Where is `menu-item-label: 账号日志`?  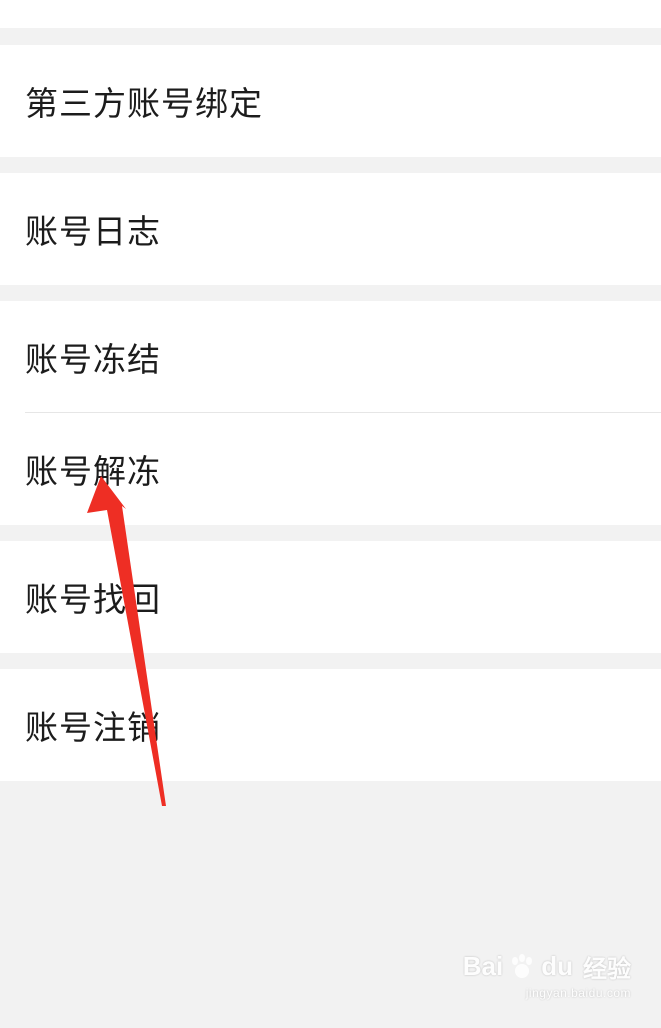
menu-item-label: 账号日志 is located at coordinates (93, 231).